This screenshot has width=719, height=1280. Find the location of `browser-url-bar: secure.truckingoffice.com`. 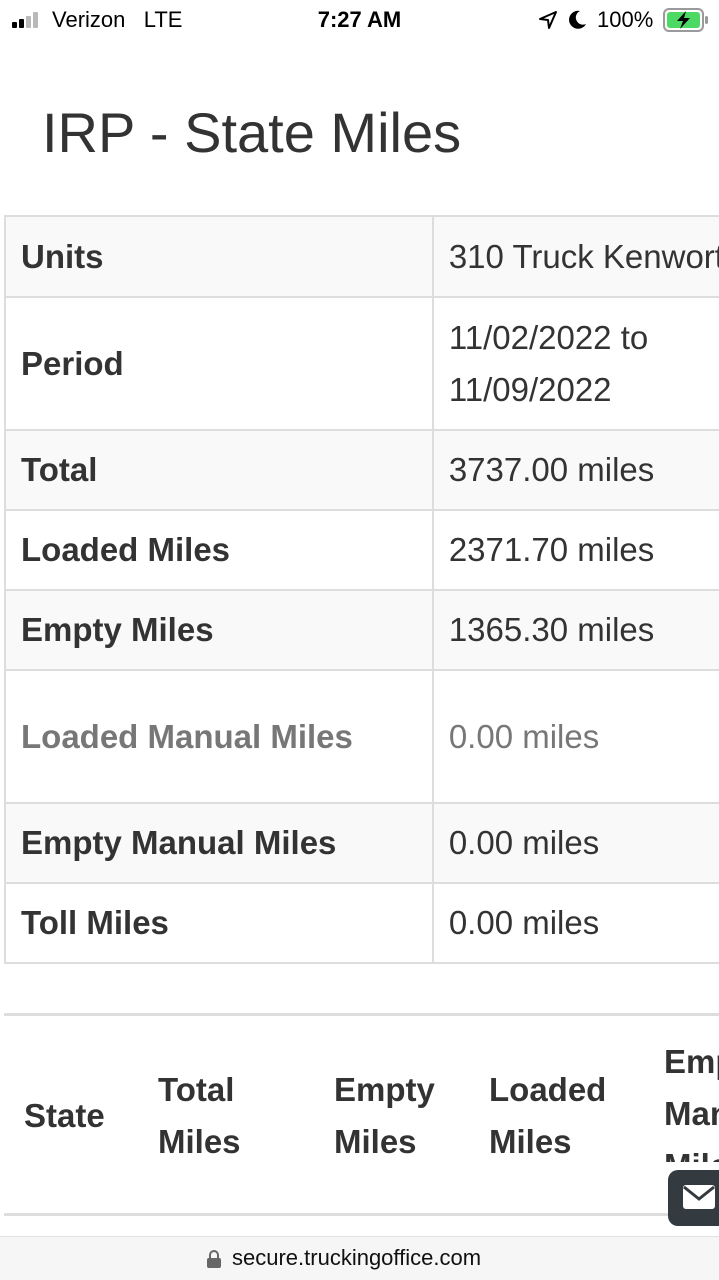

browser-url-bar: secure.truckingoffice.com is located at coordinates (359, 1258).